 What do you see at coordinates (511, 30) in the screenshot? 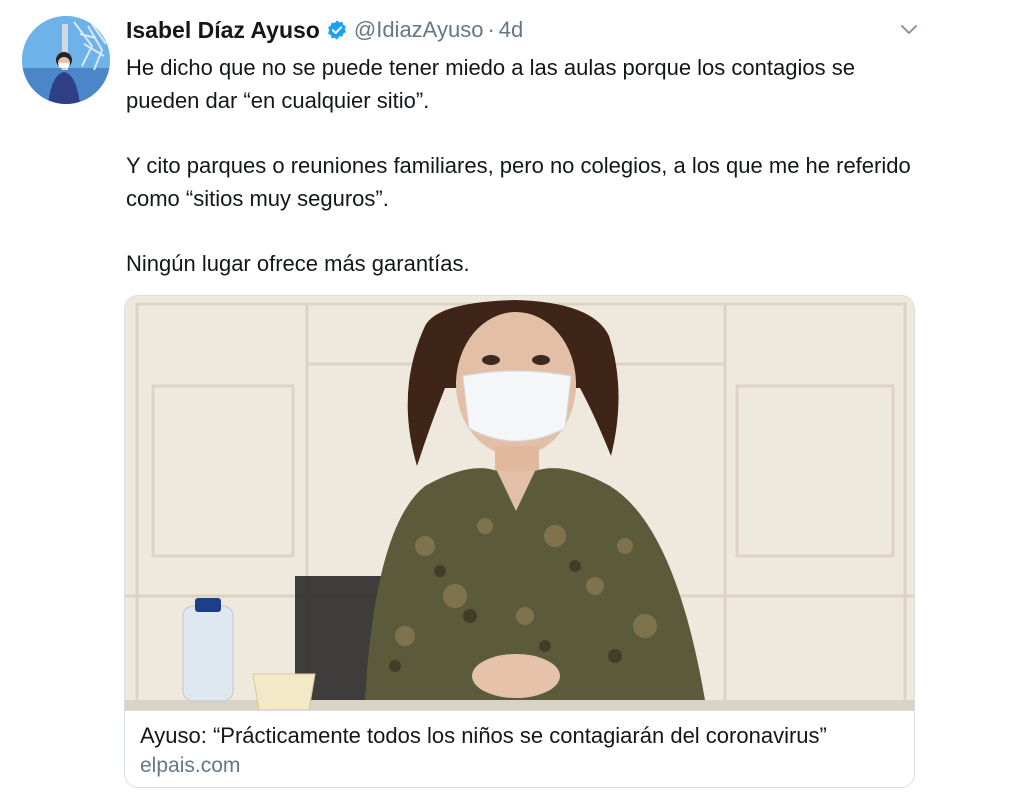
I see `tweet-timestamp: 4d` at bounding box center [511, 30].